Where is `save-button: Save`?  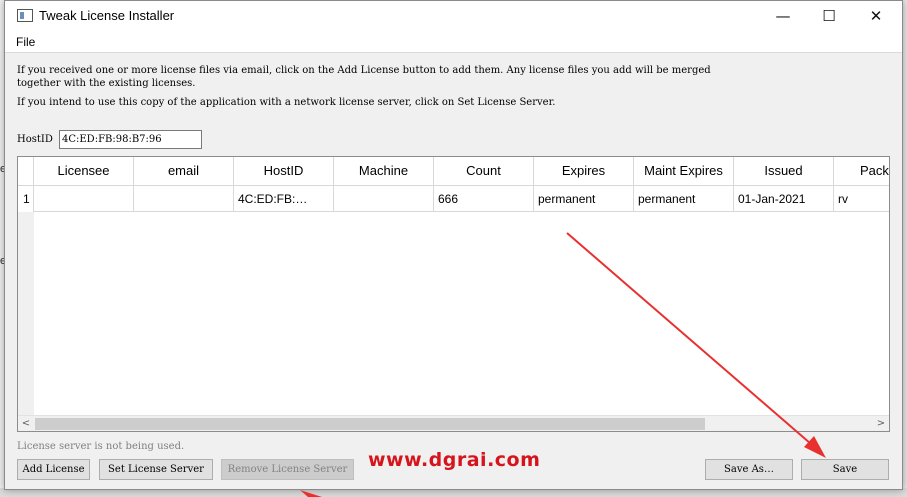 save-button: Save is located at coordinates (845, 469).